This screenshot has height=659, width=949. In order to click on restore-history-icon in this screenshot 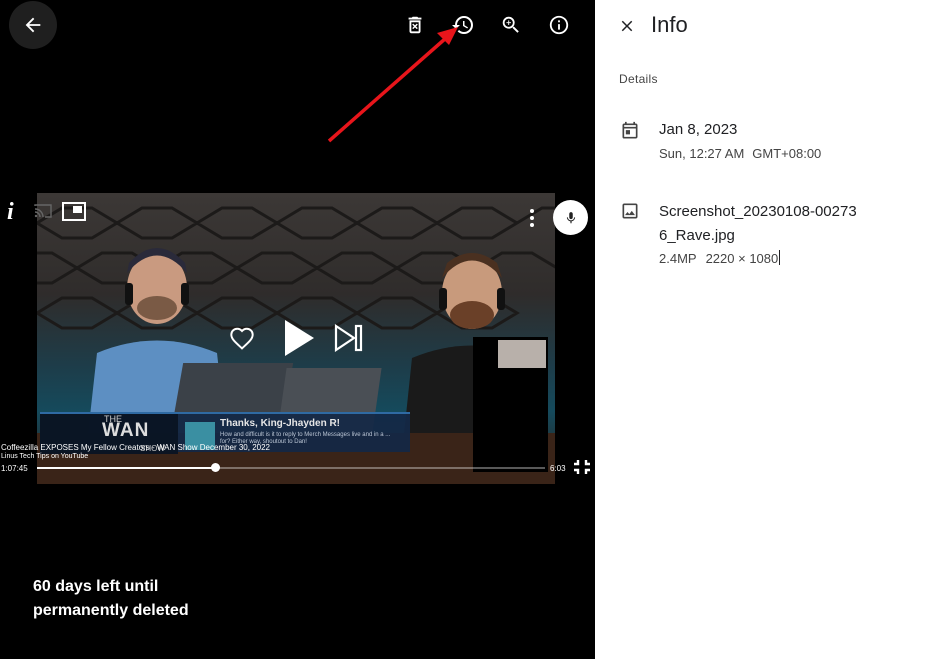, I will do `click(462, 25)`.